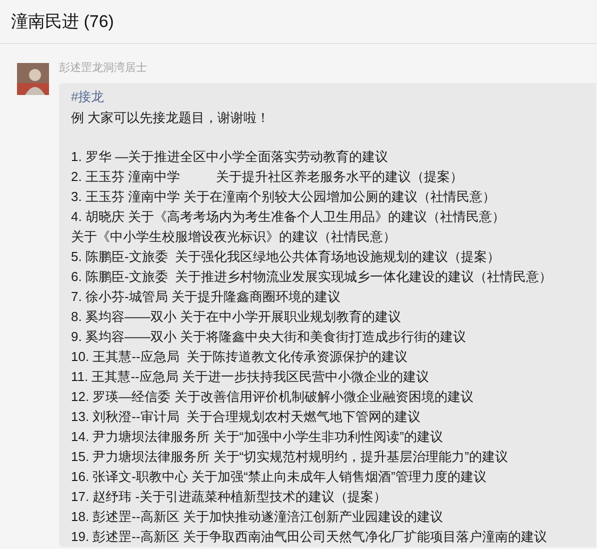  Describe the element at coordinates (290, 457) in the screenshot. I see `list-line: 15. 尹力塘坝法律服务所 关于“切实规范村规明约，提升基层治理能力”的建议` at that location.